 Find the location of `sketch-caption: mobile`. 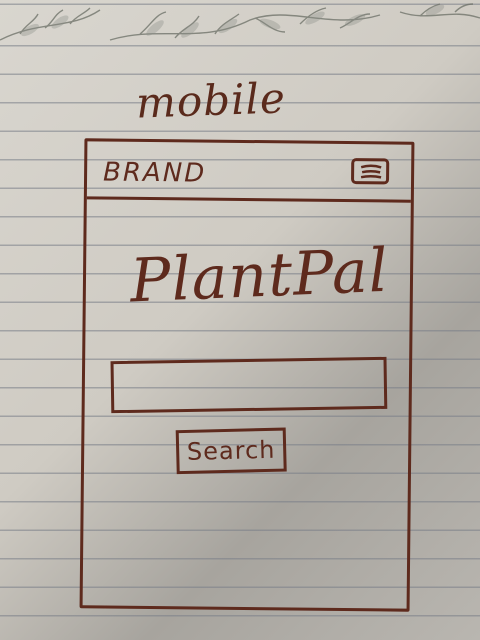

sketch-caption: mobile is located at coordinates (211, 100).